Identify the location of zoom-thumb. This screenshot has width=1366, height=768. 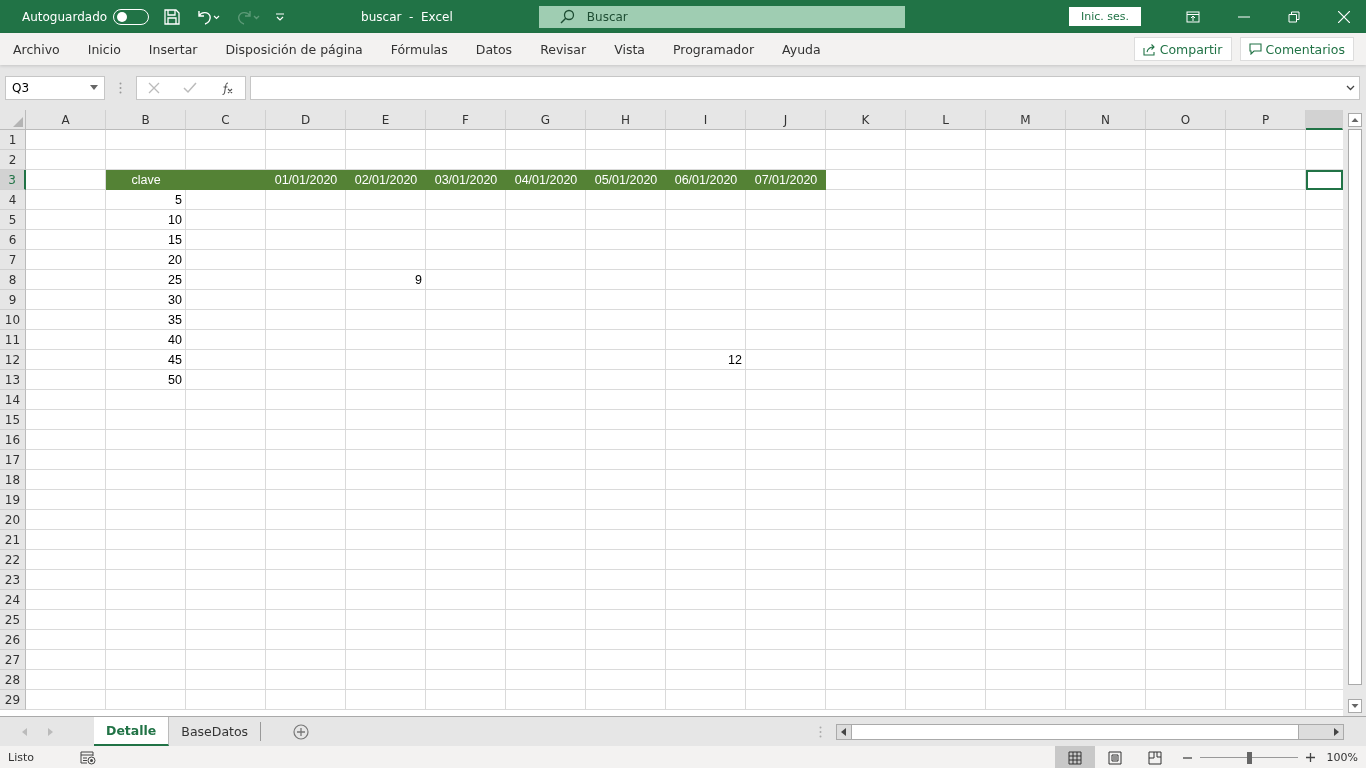
(1249, 757).